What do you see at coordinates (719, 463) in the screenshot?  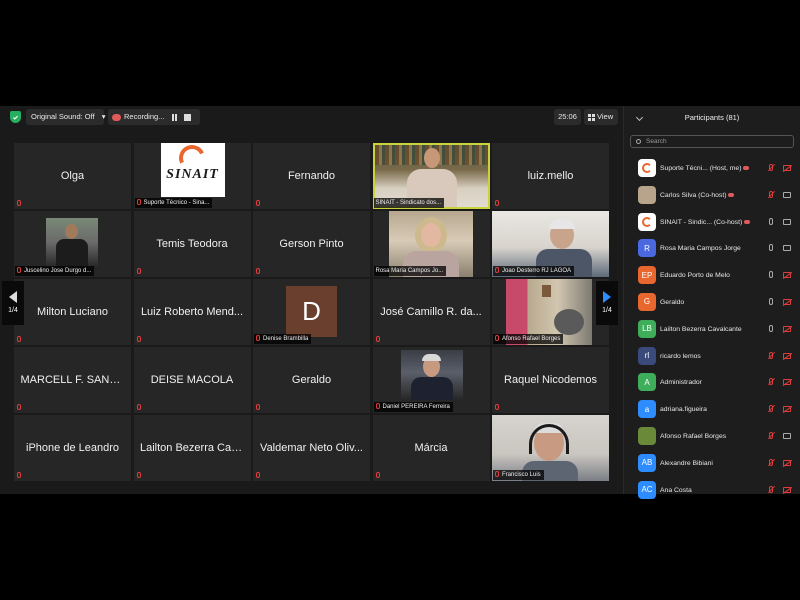 I see `participant-name-line: Alexandre Bibiani` at bounding box center [719, 463].